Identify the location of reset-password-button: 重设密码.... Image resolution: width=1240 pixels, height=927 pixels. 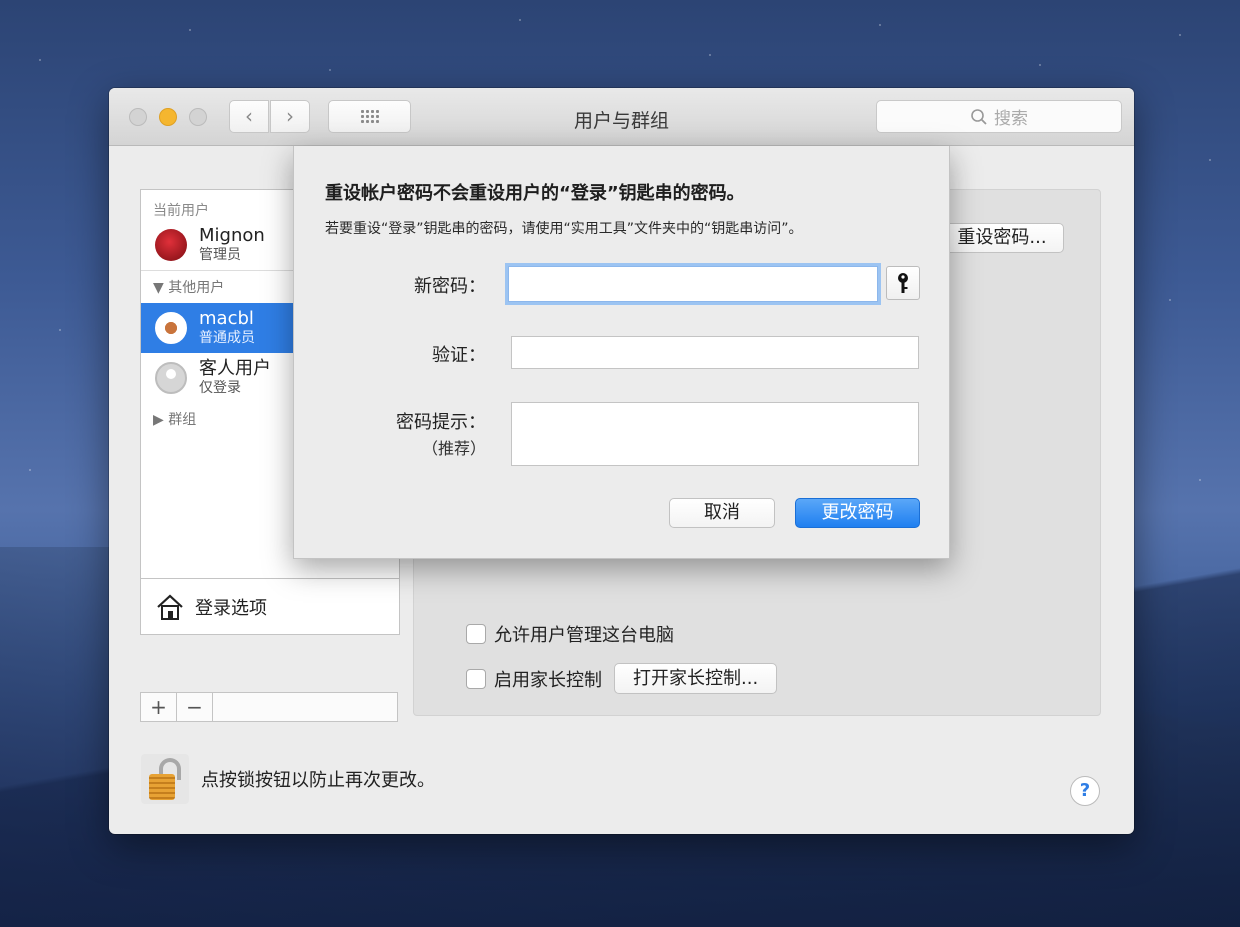
(1002, 238).